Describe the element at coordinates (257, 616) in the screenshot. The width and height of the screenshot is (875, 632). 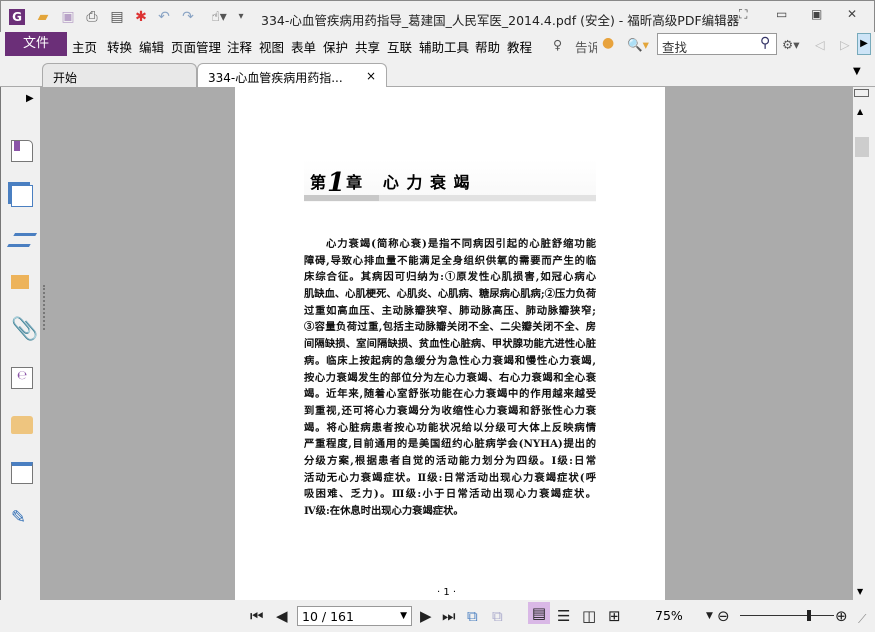
I see `first-page-icon: ⏮` at that location.